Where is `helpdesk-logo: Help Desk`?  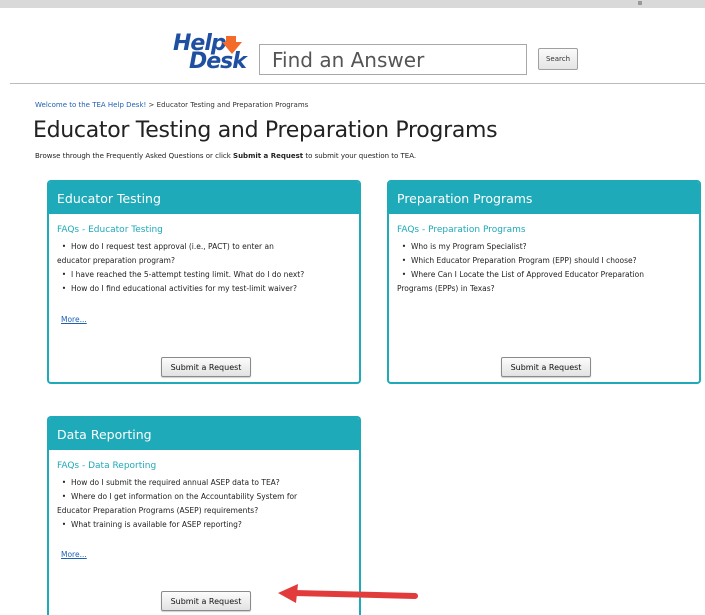 helpdesk-logo: Help Desk is located at coordinates (211, 53).